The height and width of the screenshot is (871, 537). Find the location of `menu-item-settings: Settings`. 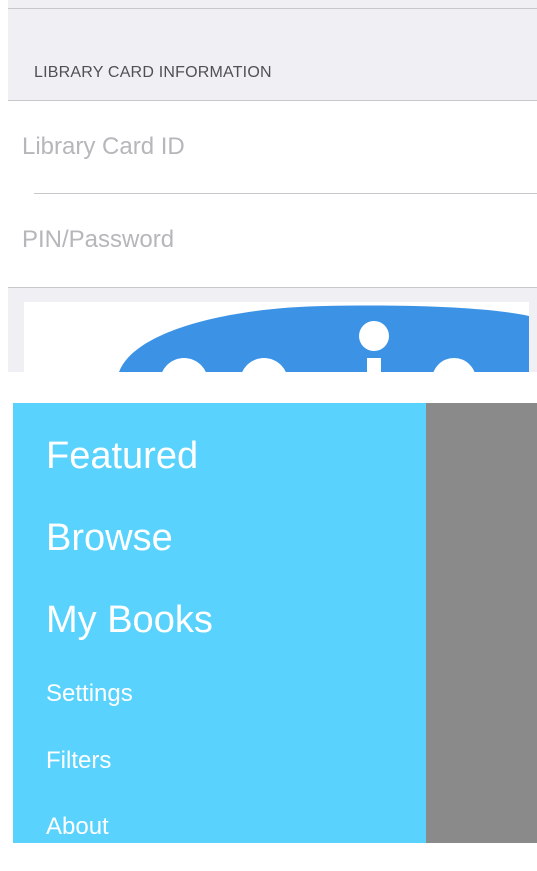

menu-item-settings: Settings is located at coordinates (89, 694).